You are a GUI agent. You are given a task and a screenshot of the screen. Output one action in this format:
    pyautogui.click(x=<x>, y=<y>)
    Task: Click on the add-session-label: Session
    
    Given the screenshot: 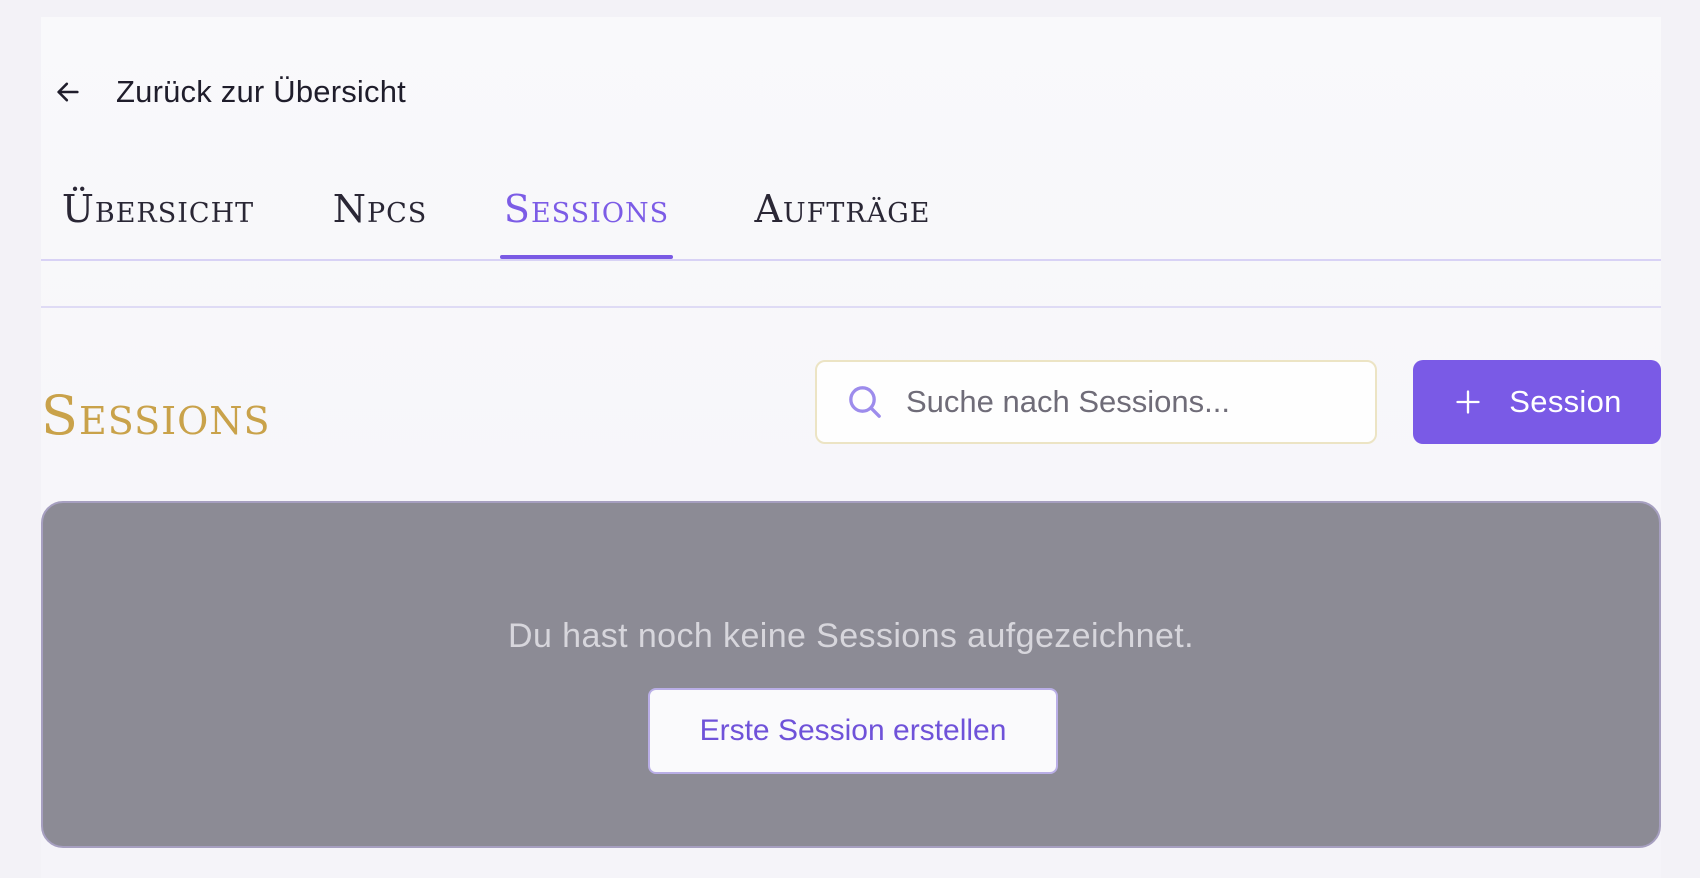 What is the action you would take?
    pyautogui.click(x=1565, y=401)
    